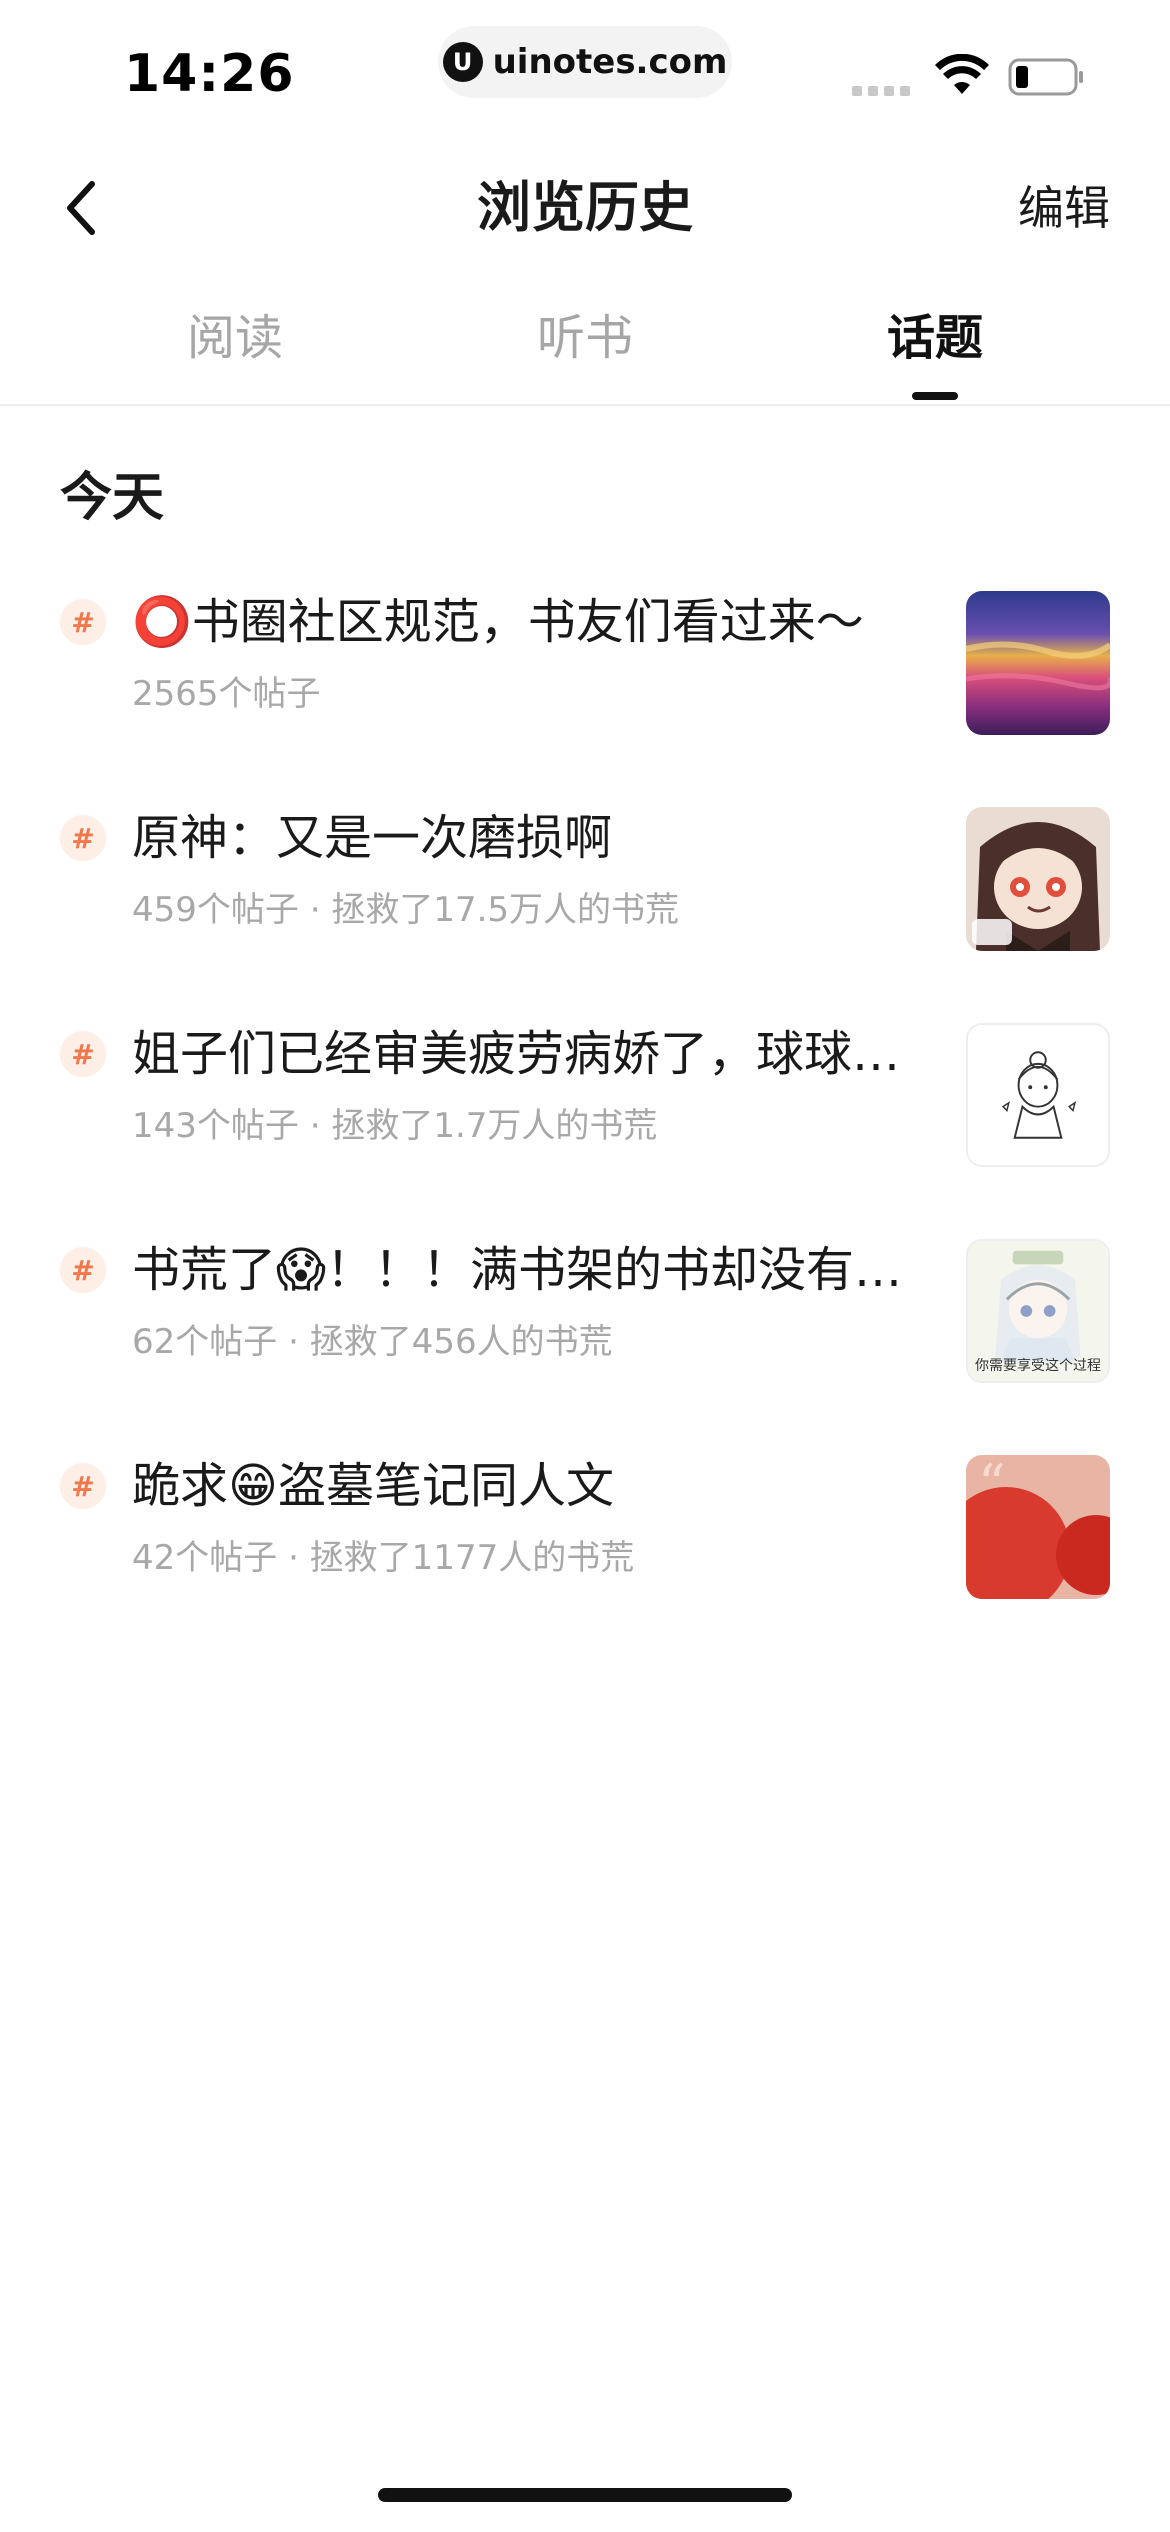 The image size is (1170, 2532). I want to click on wifi-icon, so click(962, 74).